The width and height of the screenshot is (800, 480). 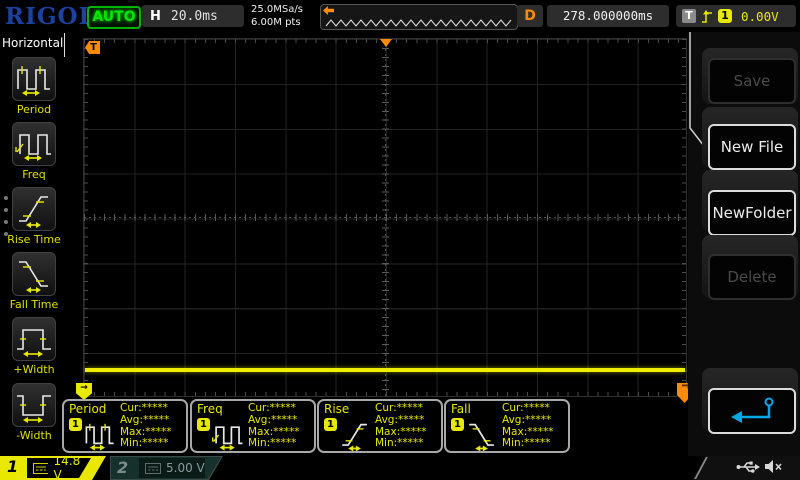 What do you see at coordinates (34, 405) in the screenshot?
I see `minus-width-icon` at bounding box center [34, 405].